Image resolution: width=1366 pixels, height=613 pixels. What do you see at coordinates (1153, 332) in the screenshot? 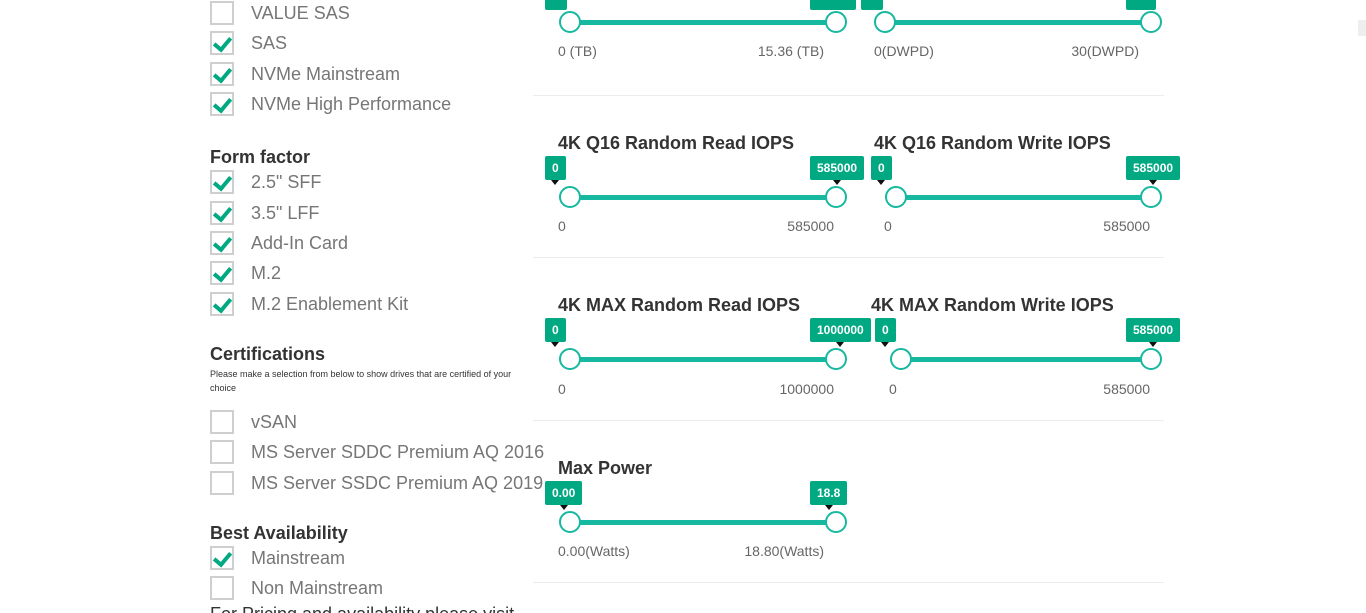
I see `max-write-high-tooltip: 585000` at bounding box center [1153, 332].